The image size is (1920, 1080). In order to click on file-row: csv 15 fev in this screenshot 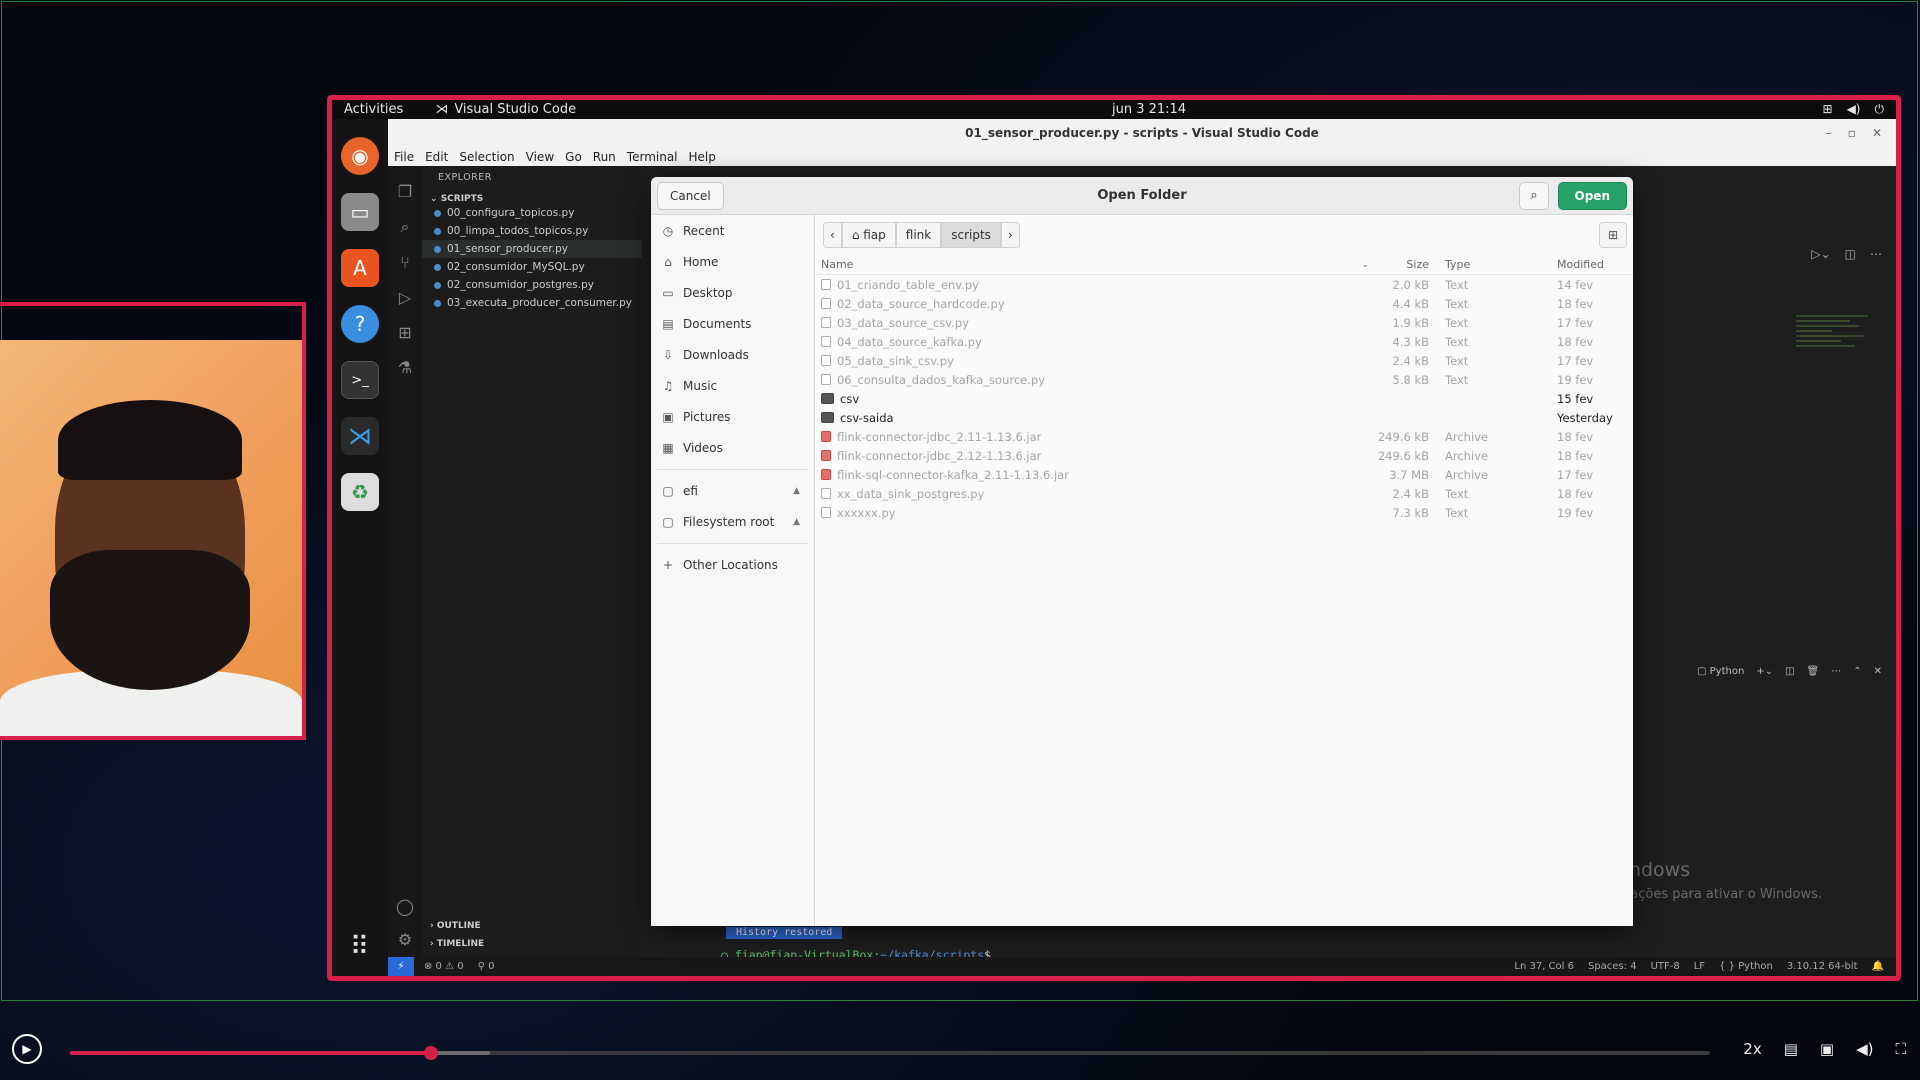, I will do `click(1225, 398)`.